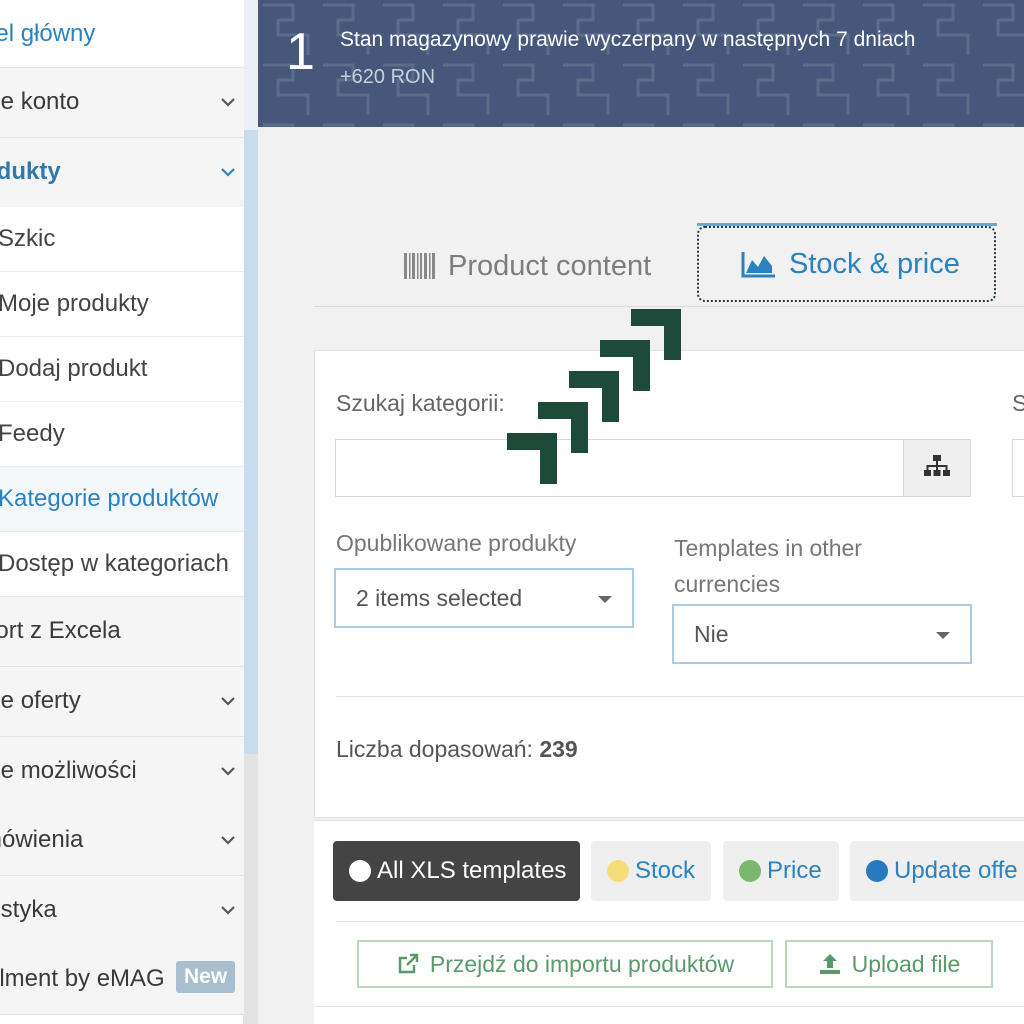  Describe the element at coordinates (300, 52) in the screenshot. I see `alert-count: 1` at that location.